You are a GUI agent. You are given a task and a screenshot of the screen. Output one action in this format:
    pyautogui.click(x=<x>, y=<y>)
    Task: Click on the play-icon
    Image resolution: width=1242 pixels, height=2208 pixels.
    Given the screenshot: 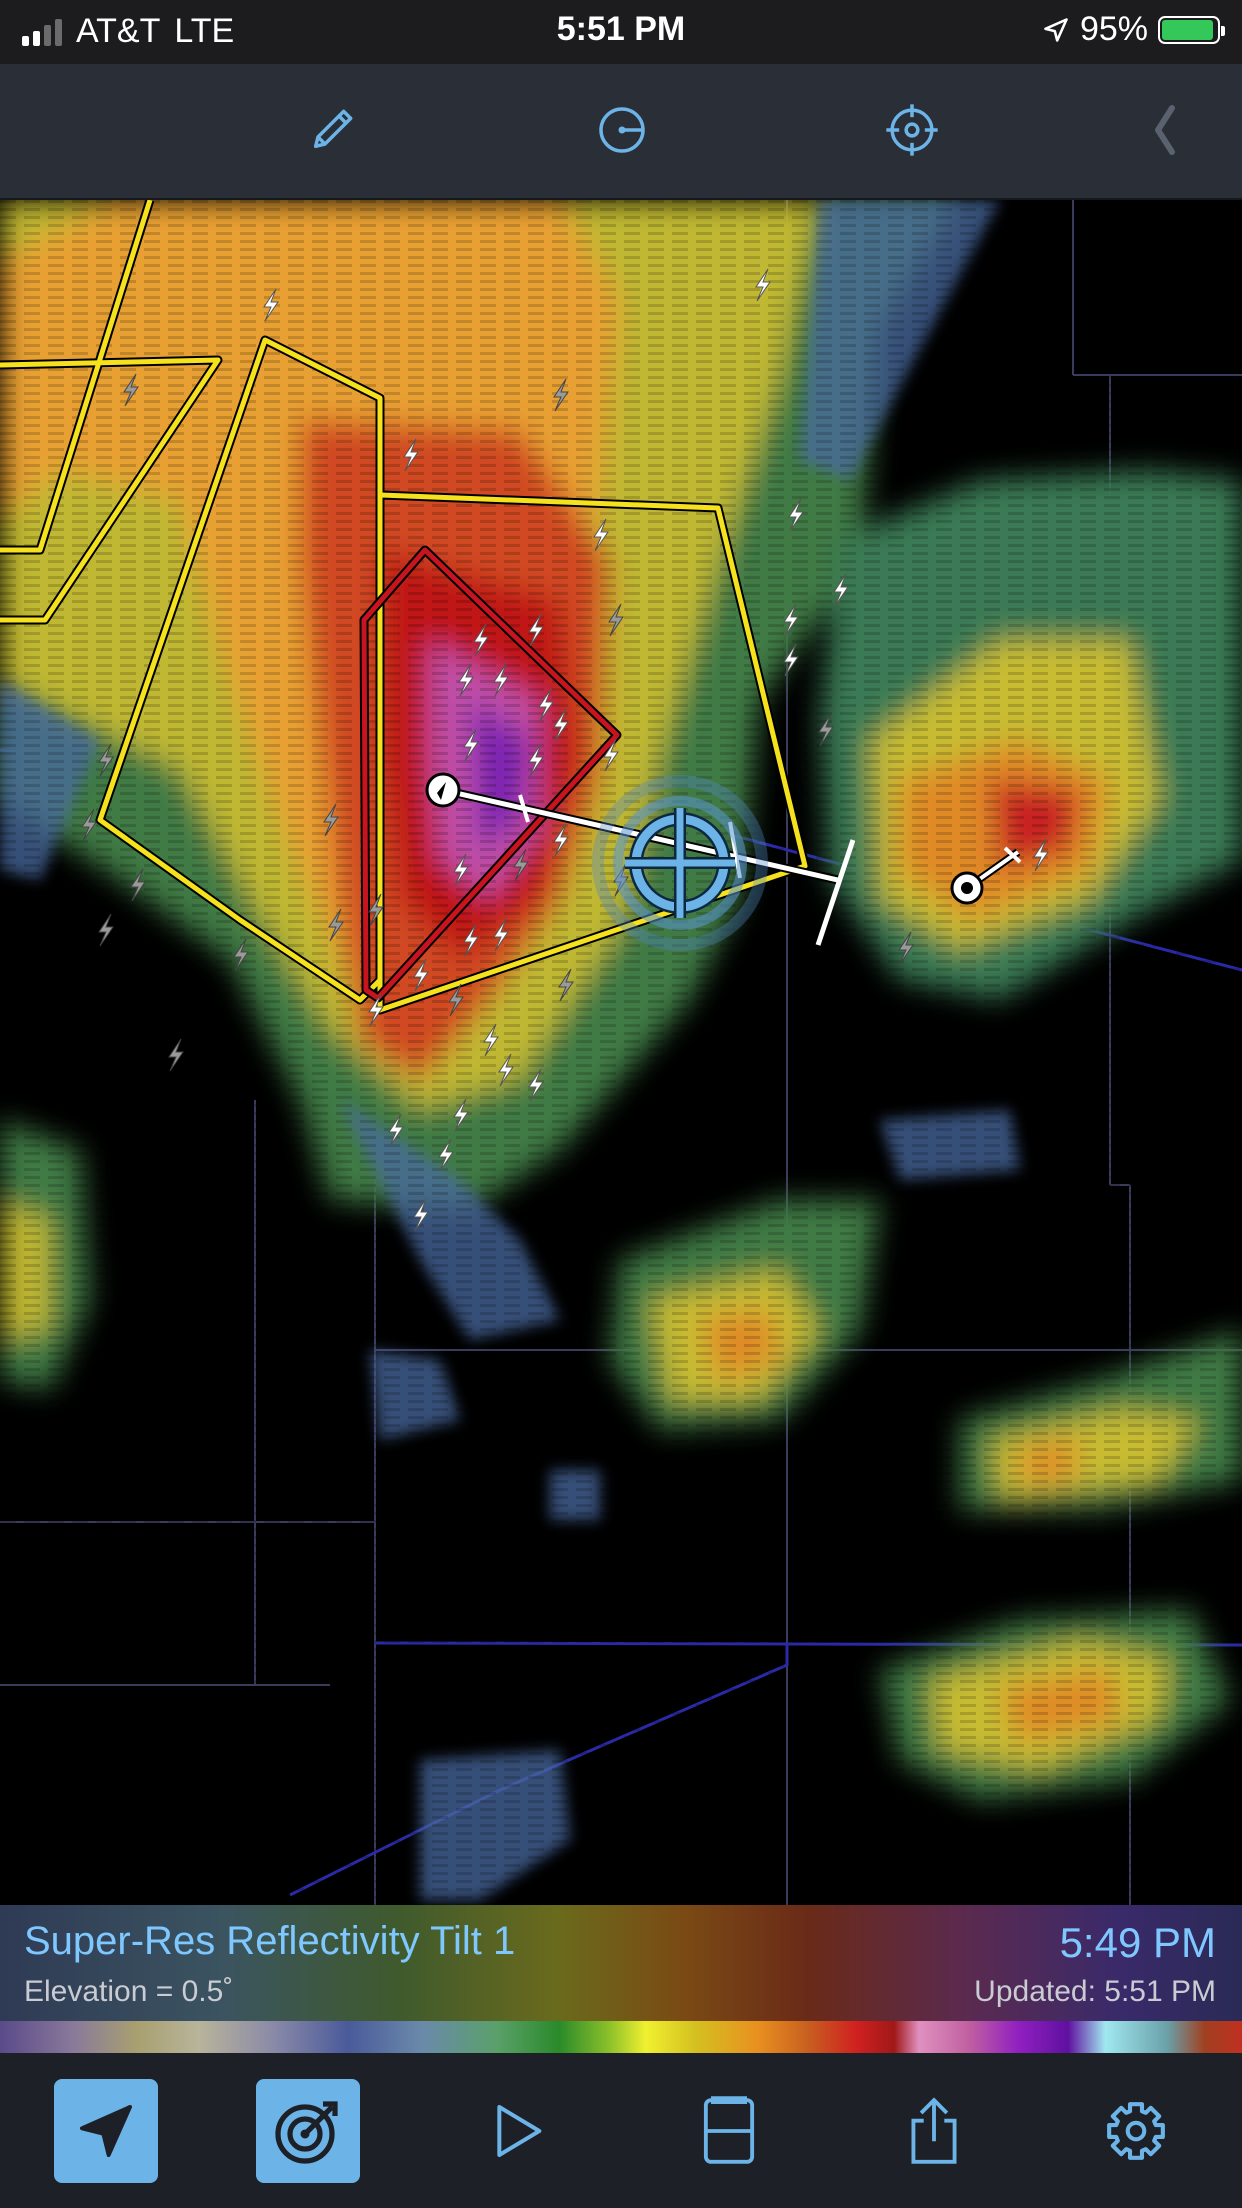 What is the action you would take?
    pyautogui.click(x=519, y=2131)
    